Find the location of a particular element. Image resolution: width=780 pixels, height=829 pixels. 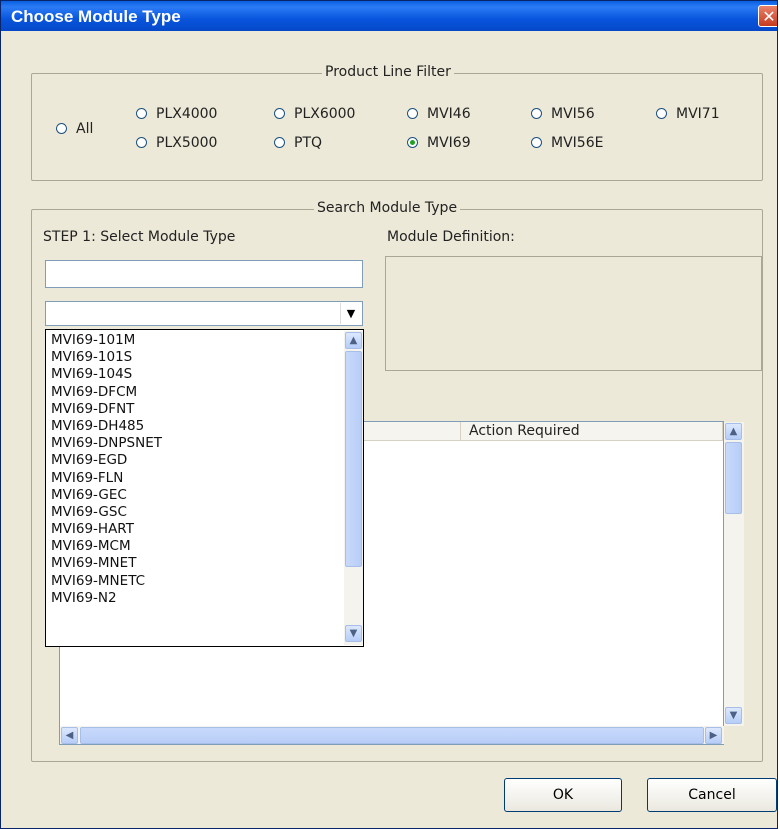

scroll-right-icon: ▶ is located at coordinates (713, 735).